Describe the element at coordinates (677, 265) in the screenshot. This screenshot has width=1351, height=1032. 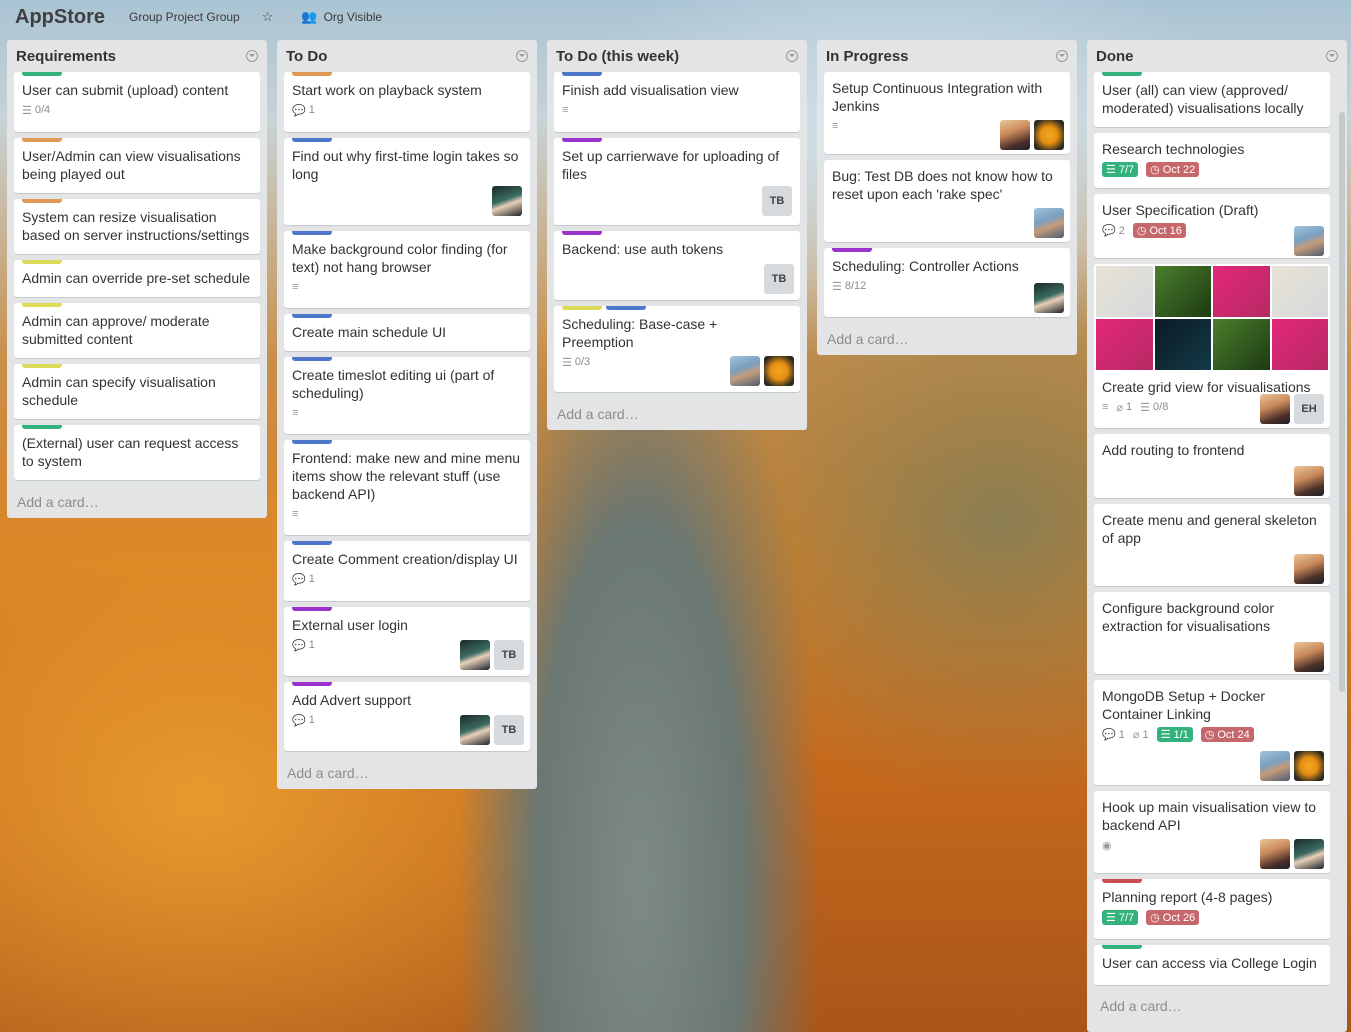
I see `card: Backend: use auth tokens TB` at that location.